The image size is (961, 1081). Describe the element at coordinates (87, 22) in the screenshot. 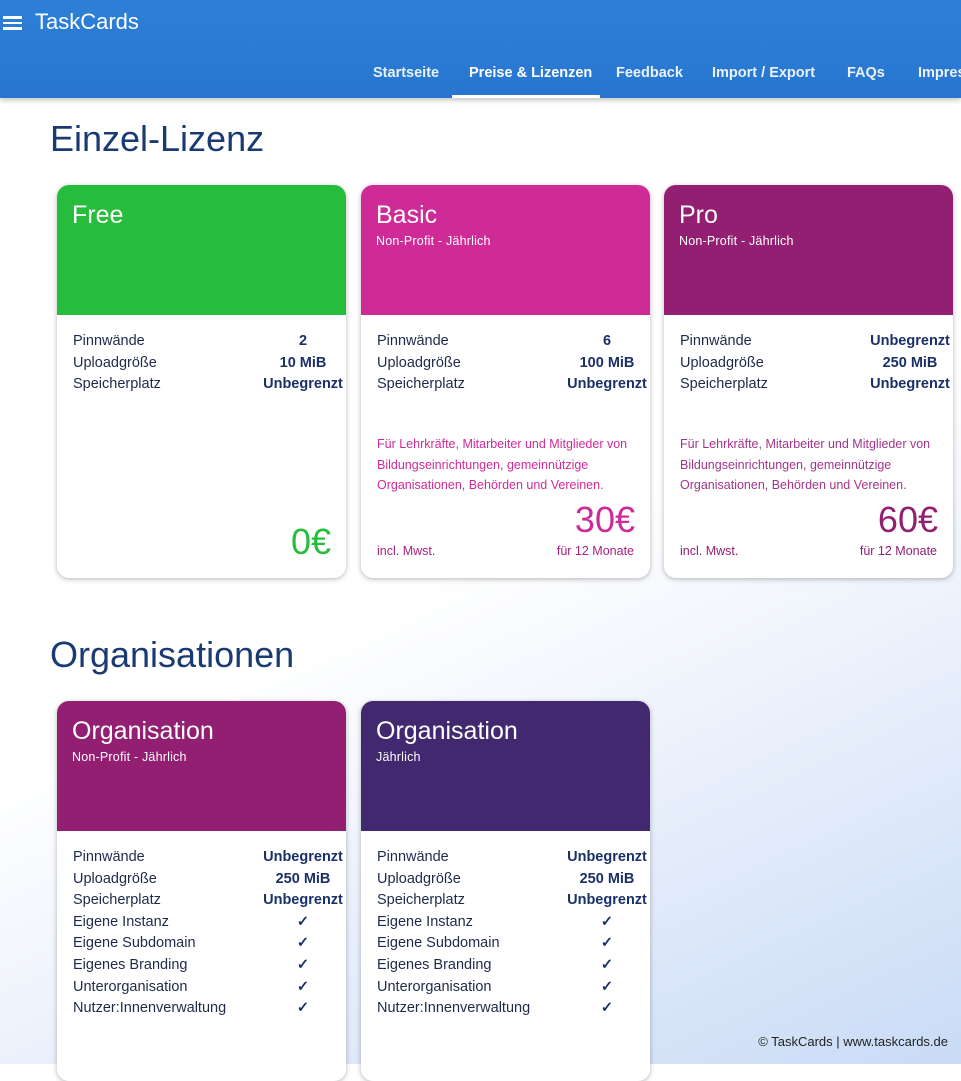

I see `app-title: TaskCards` at that location.